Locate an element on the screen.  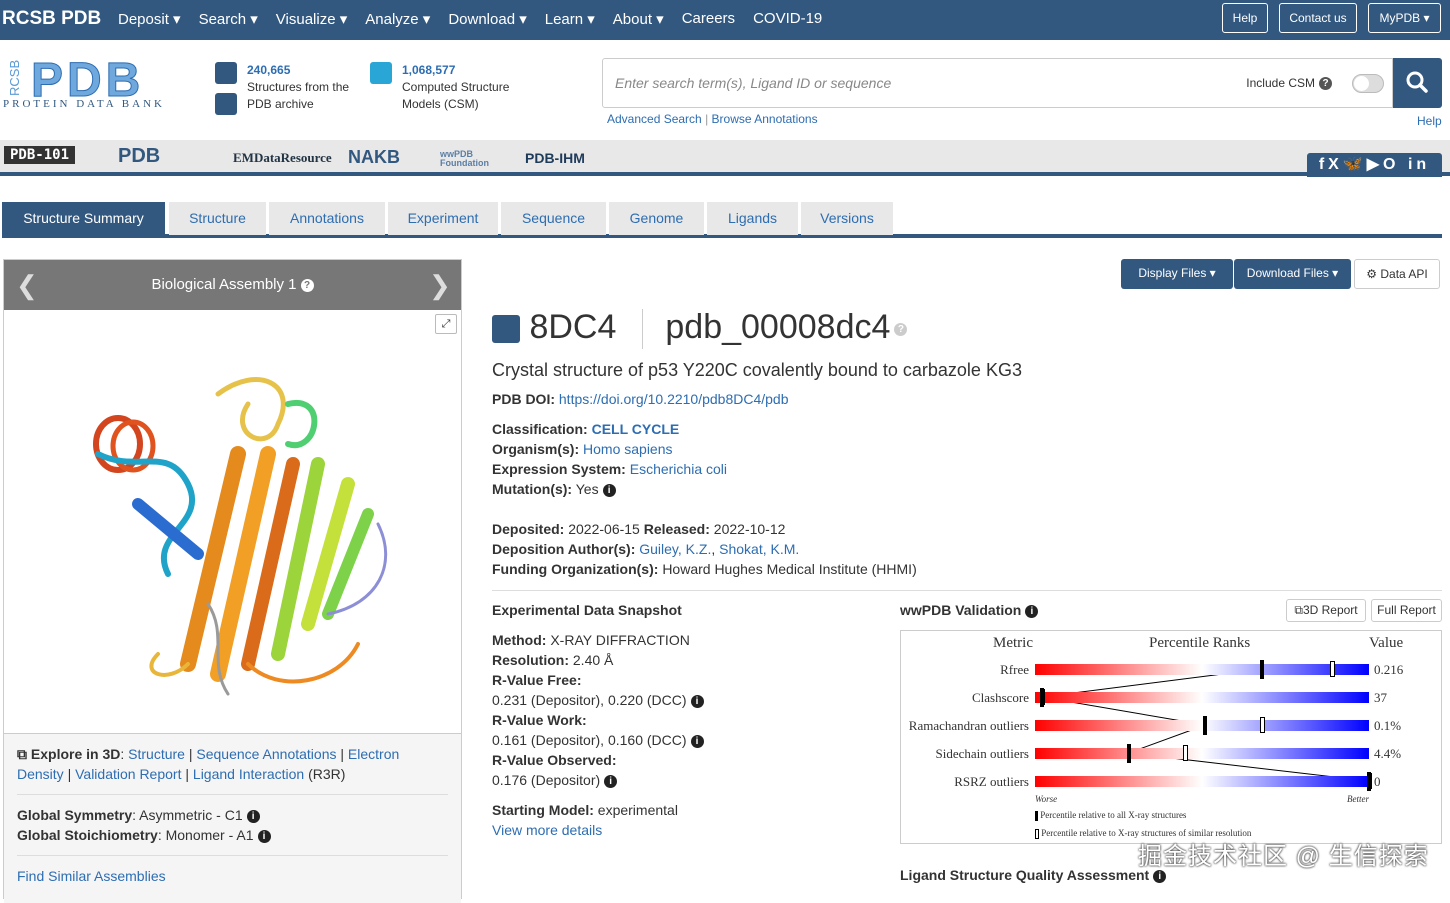
link-ligand-interaction: Ligand Interaction is located at coordinates (248, 774).